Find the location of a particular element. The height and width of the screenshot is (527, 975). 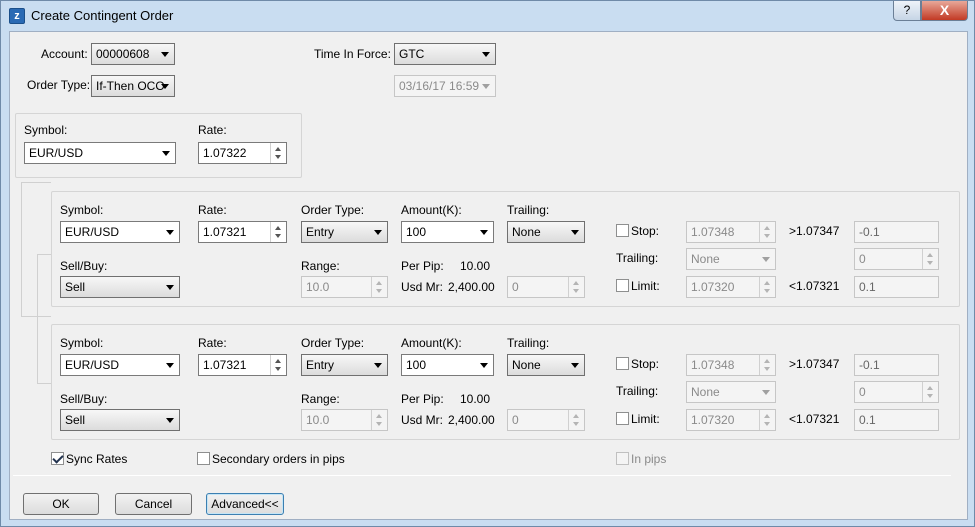

stop-rate-spinner: 1.07348 is located at coordinates (731, 365).